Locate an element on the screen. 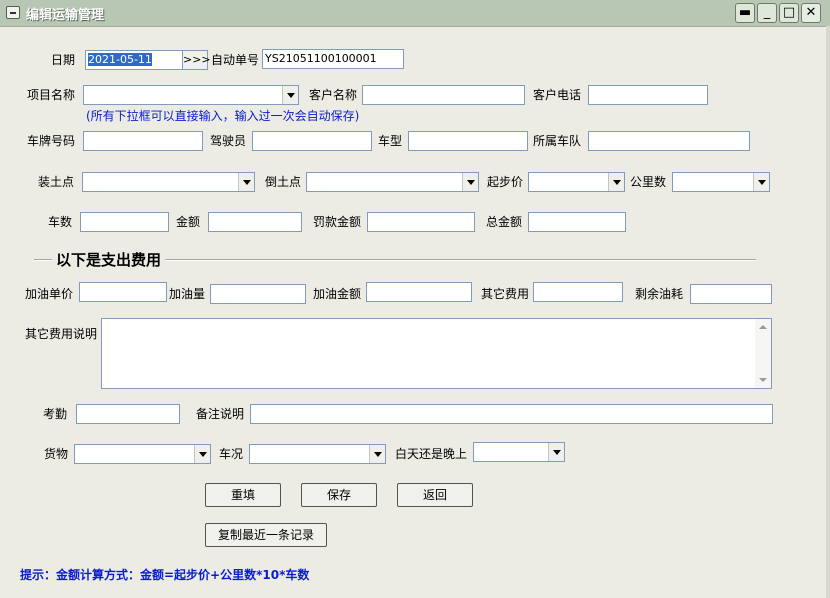 Image resolution: width=830 pixels, height=598 pixels. other-desc-textarea is located at coordinates (436, 353).